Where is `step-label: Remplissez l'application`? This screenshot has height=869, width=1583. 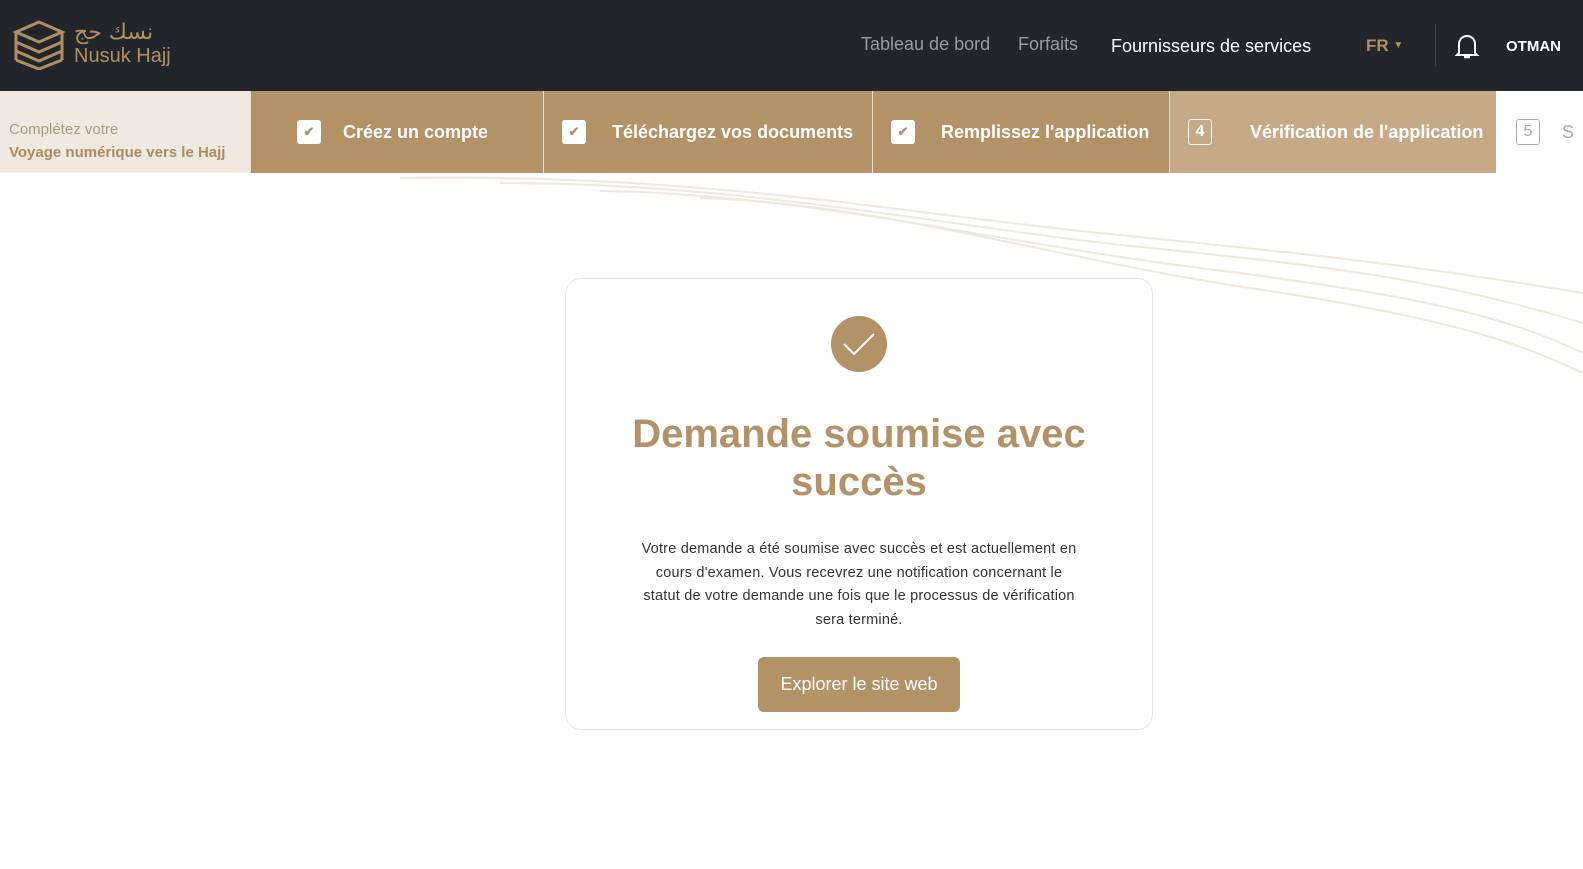
step-label: Remplissez l'application is located at coordinates (1045, 131).